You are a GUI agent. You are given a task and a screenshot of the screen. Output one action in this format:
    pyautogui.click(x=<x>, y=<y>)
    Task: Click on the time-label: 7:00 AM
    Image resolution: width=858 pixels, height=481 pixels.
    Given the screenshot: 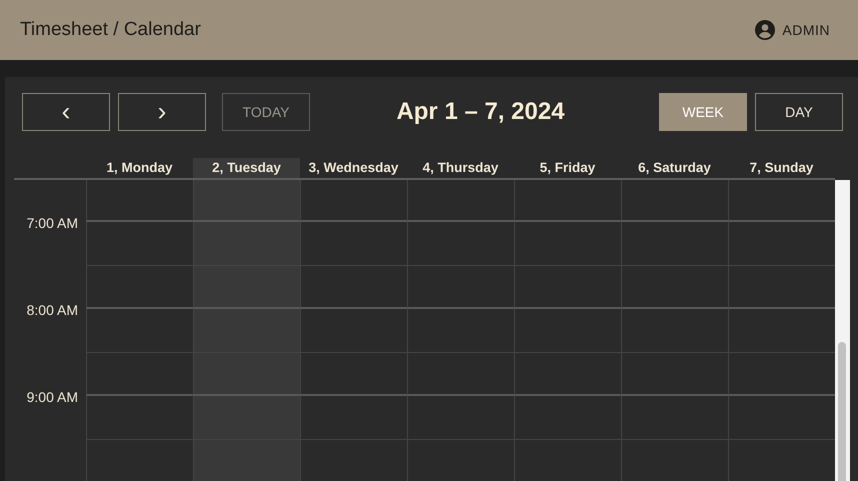 What is the action you would take?
    pyautogui.click(x=52, y=223)
    